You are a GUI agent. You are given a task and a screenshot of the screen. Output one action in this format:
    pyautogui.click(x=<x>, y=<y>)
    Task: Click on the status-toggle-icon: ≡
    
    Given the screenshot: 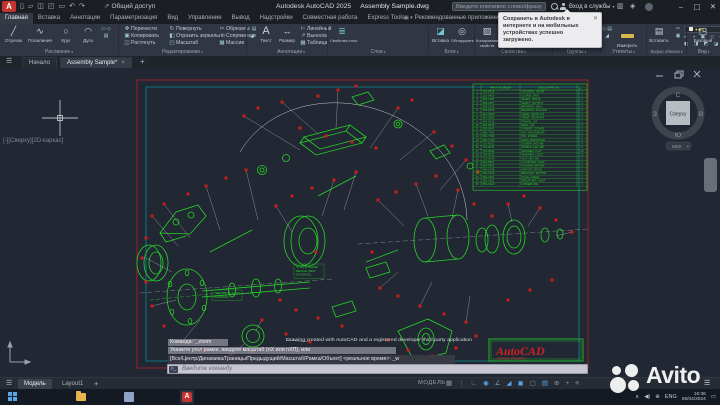 What is the action you would take?
    pyautogui.click(x=577, y=383)
    